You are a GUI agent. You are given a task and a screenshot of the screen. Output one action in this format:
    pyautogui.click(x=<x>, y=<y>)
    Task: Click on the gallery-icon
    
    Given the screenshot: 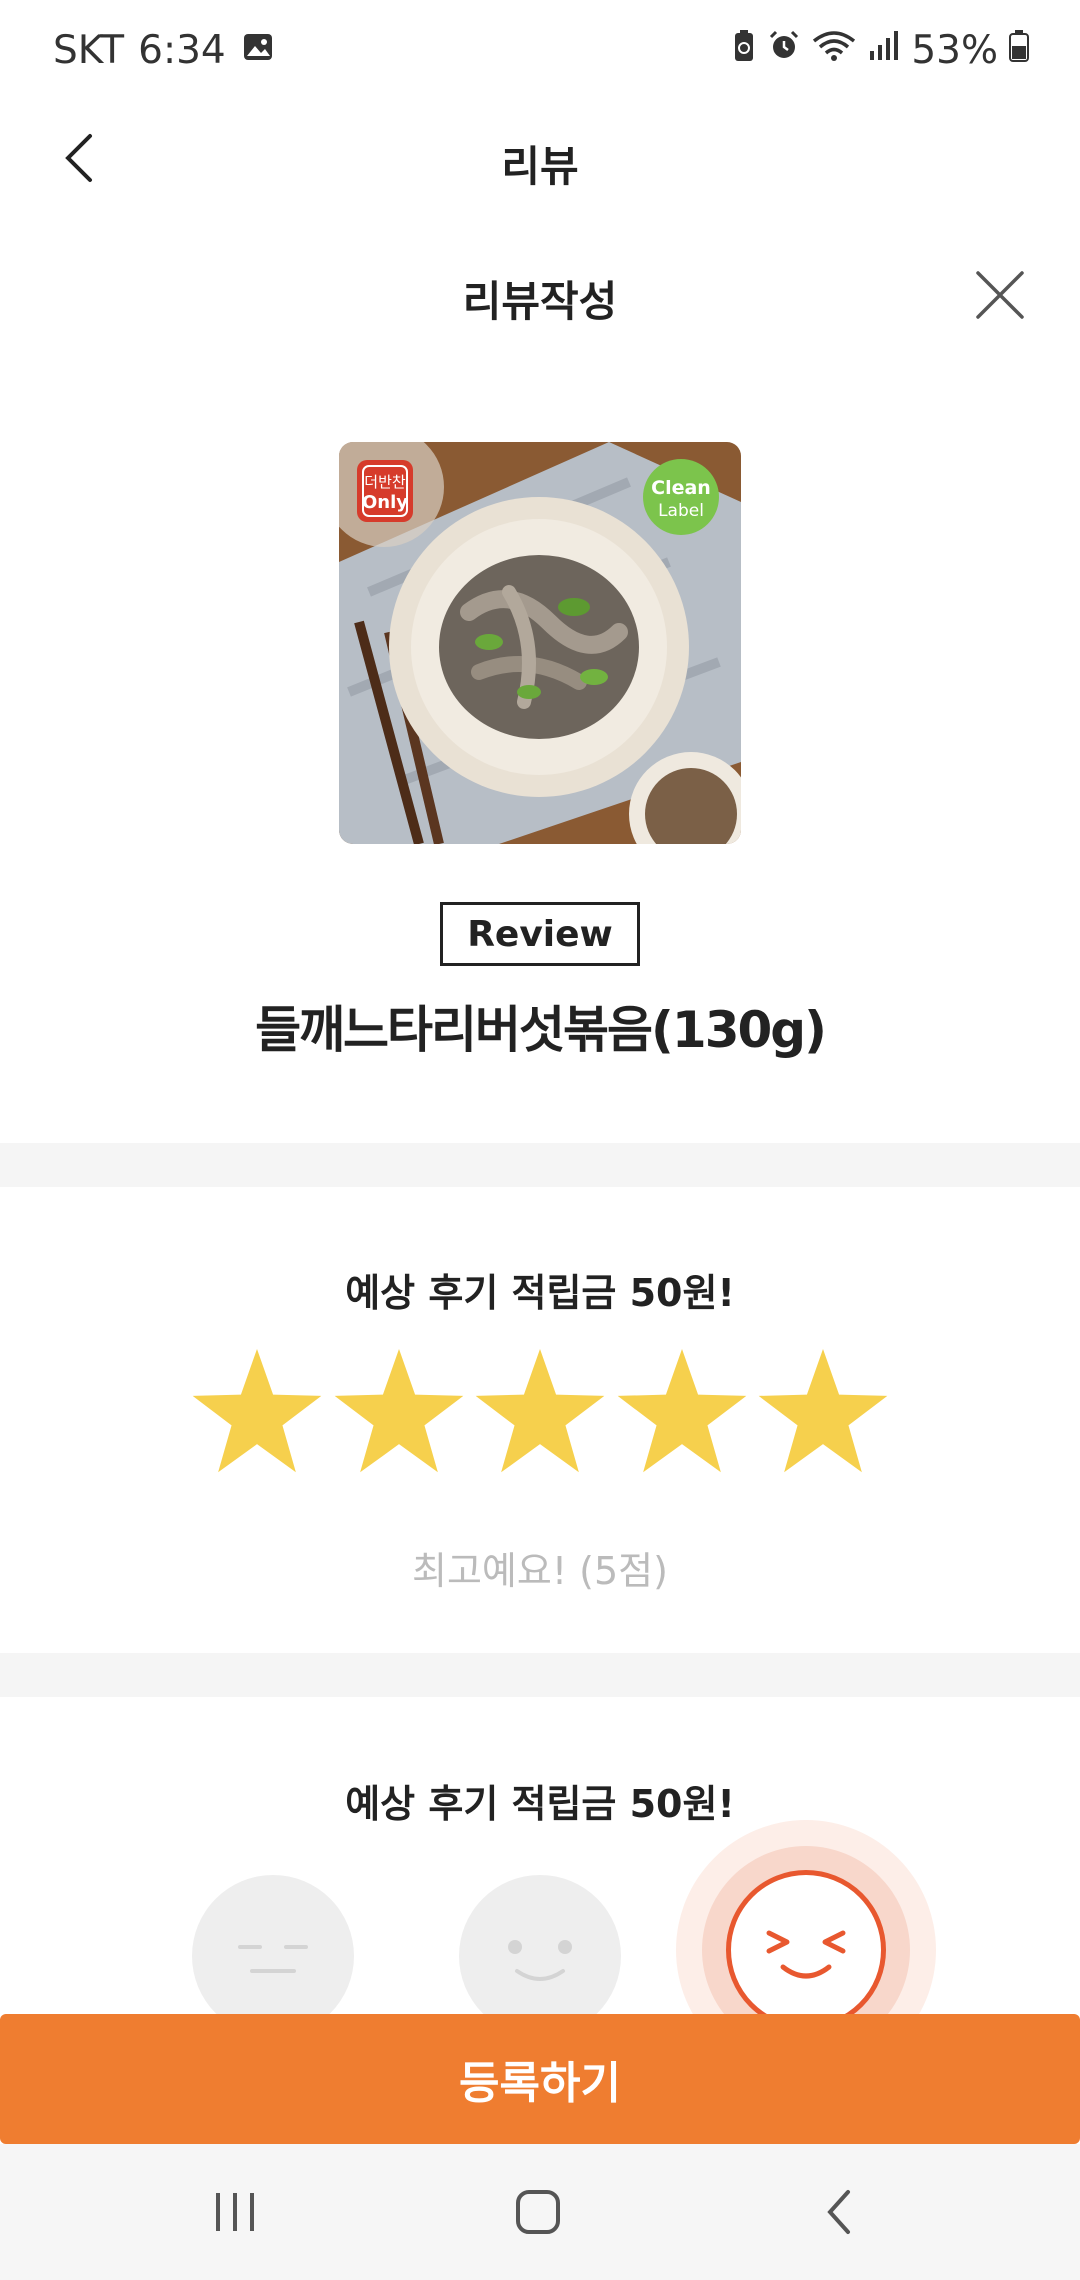 What is the action you would take?
    pyautogui.click(x=258, y=50)
    